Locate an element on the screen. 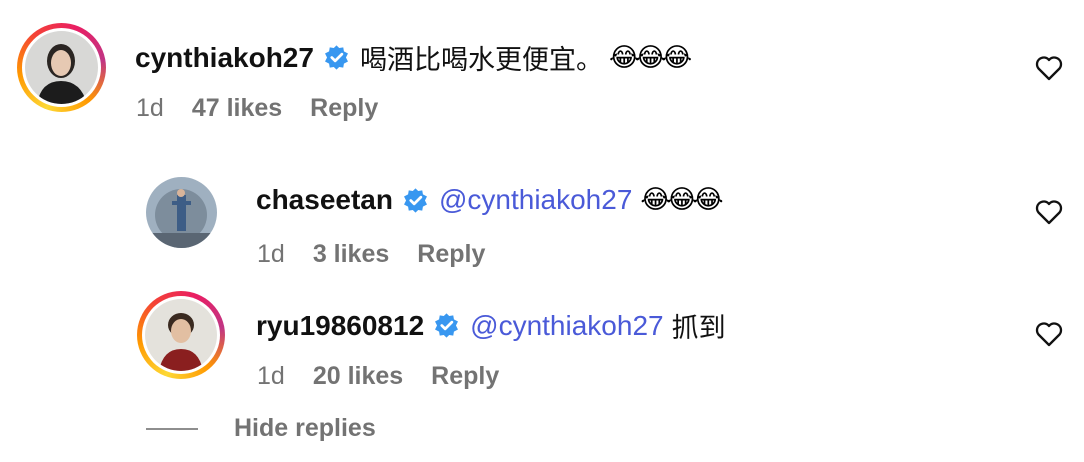 The width and height of the screenshot is (1084, 462). comment-text: 抓到 is located at coordinates (698, 328).